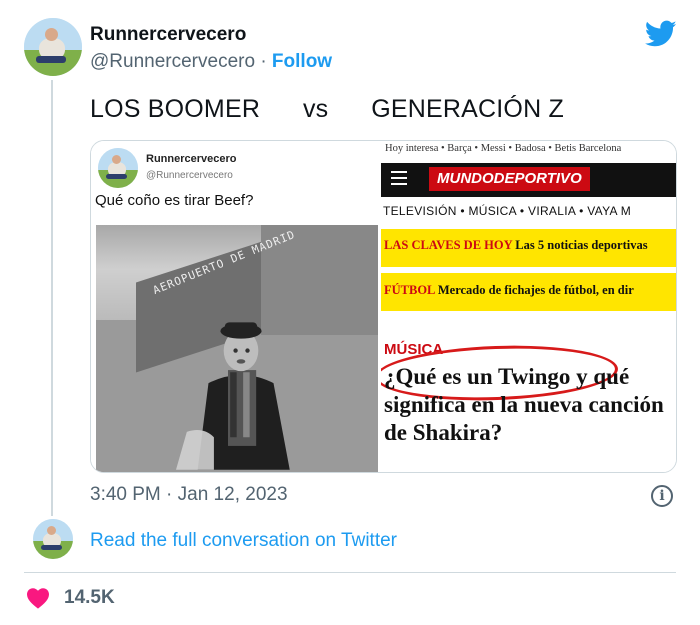 The image size is (700, 625). What do you see at coordinates (53, 539) in the screenshot?
I see `reply-avatar` at bounding box center [53, 539].